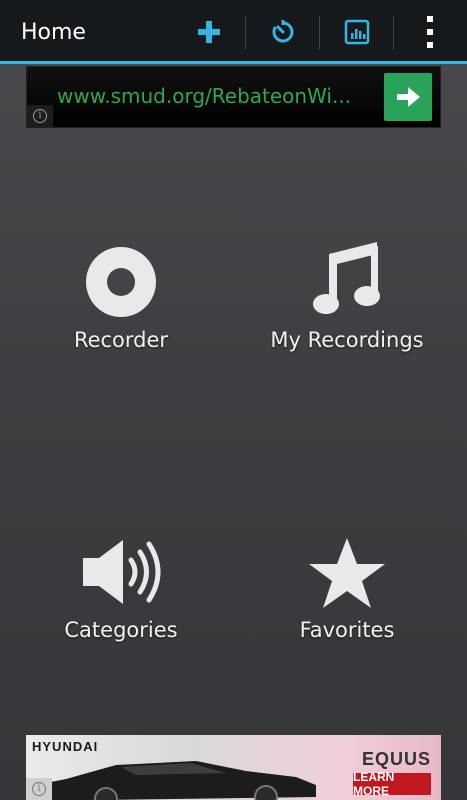  I want to click on timer-button, so click(283, 32).